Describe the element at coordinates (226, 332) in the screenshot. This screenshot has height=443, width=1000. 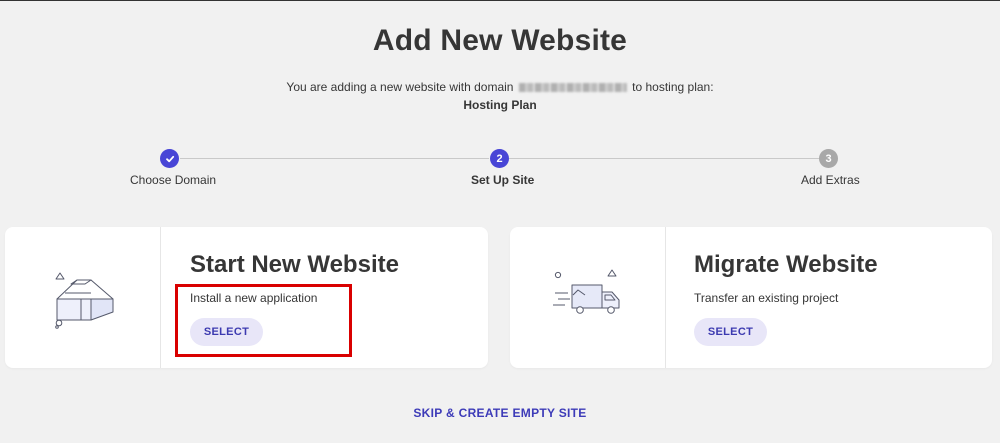
I see `start-new-website-select-button: SELECT` at that location.